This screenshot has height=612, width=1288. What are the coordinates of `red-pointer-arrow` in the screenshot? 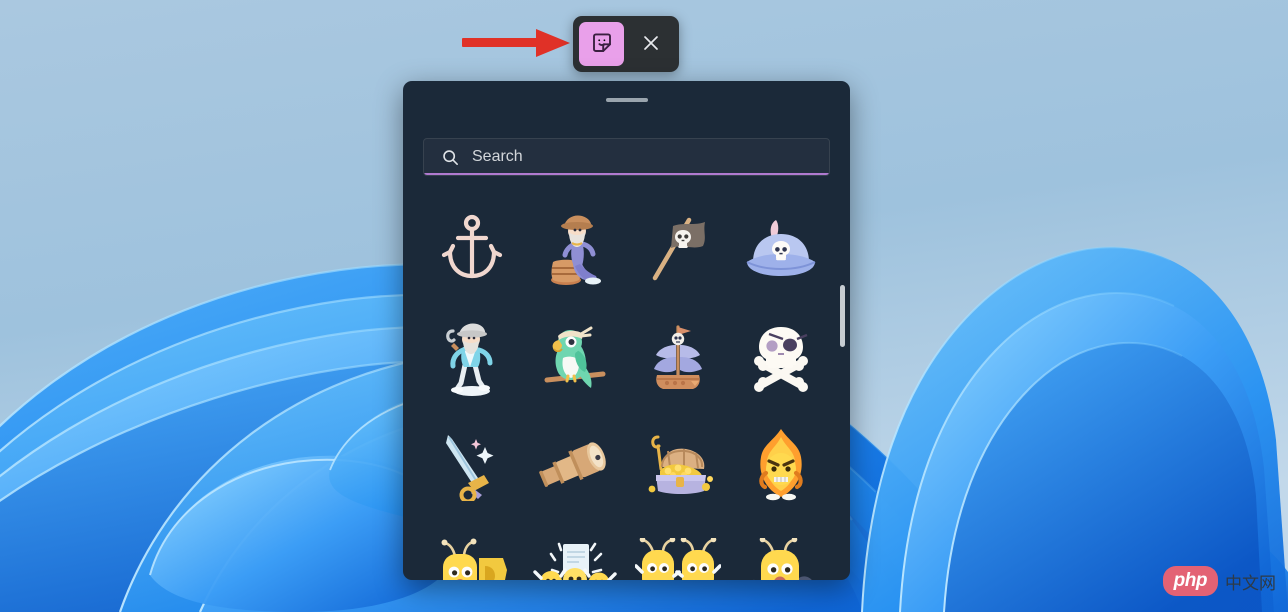 It's located at (518, 46).